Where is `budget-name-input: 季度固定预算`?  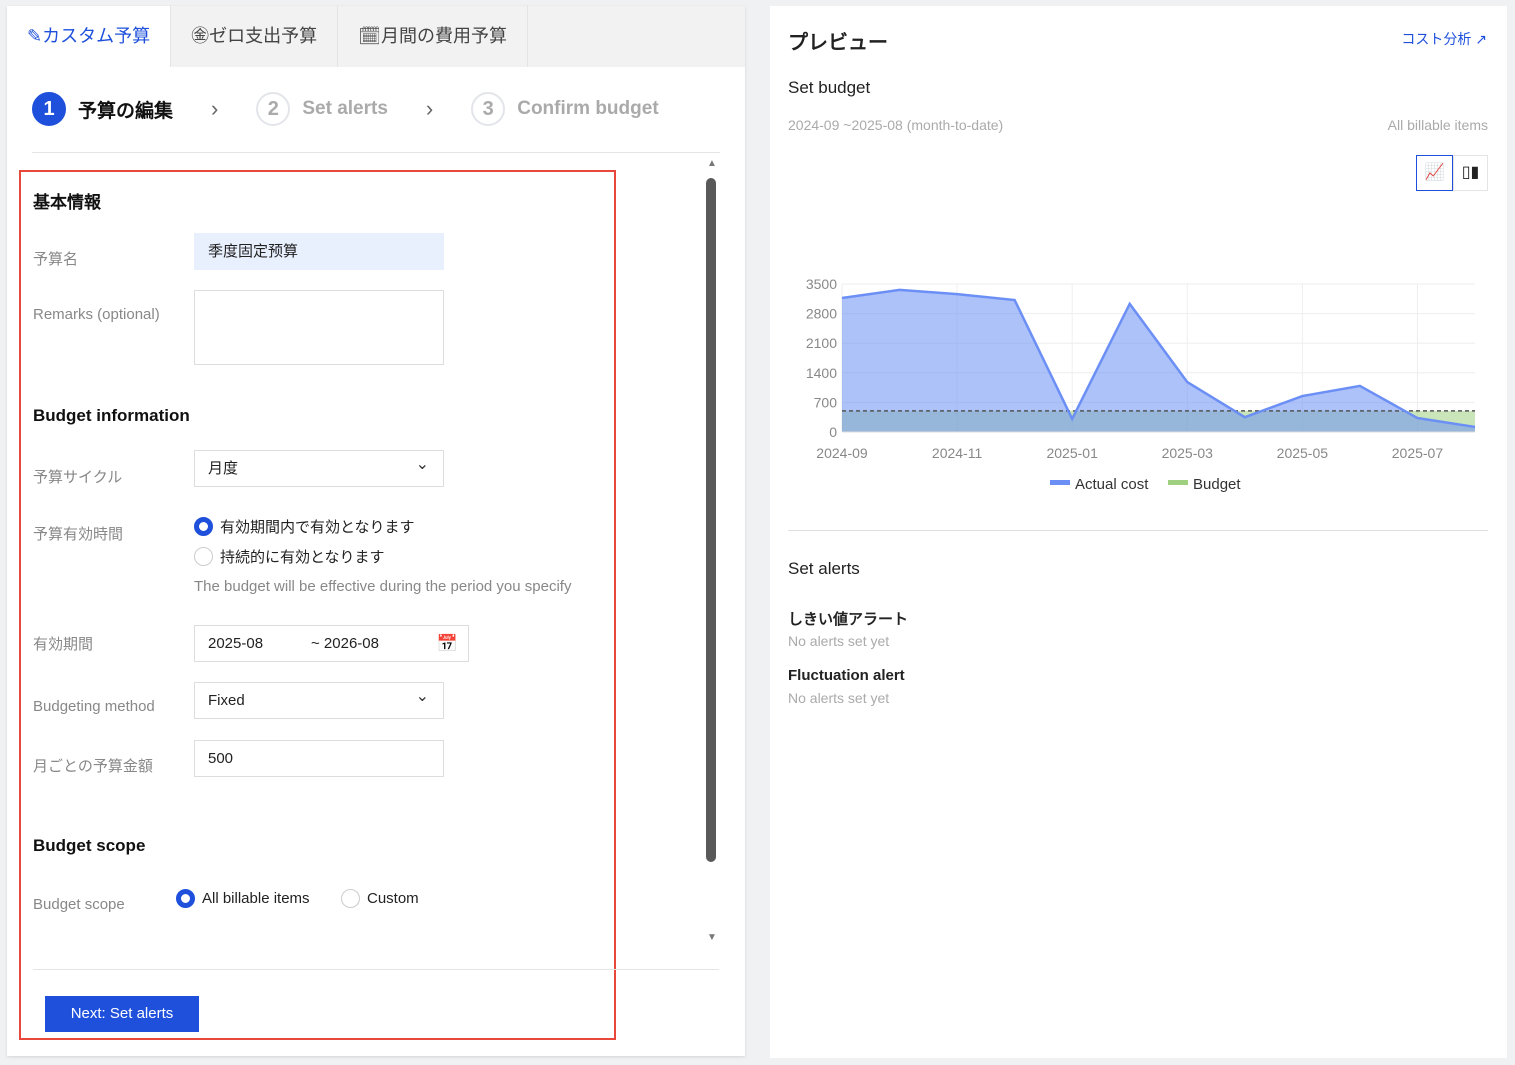
budget-name-input: 季度固定预算 is located at coordinates (319, 251).